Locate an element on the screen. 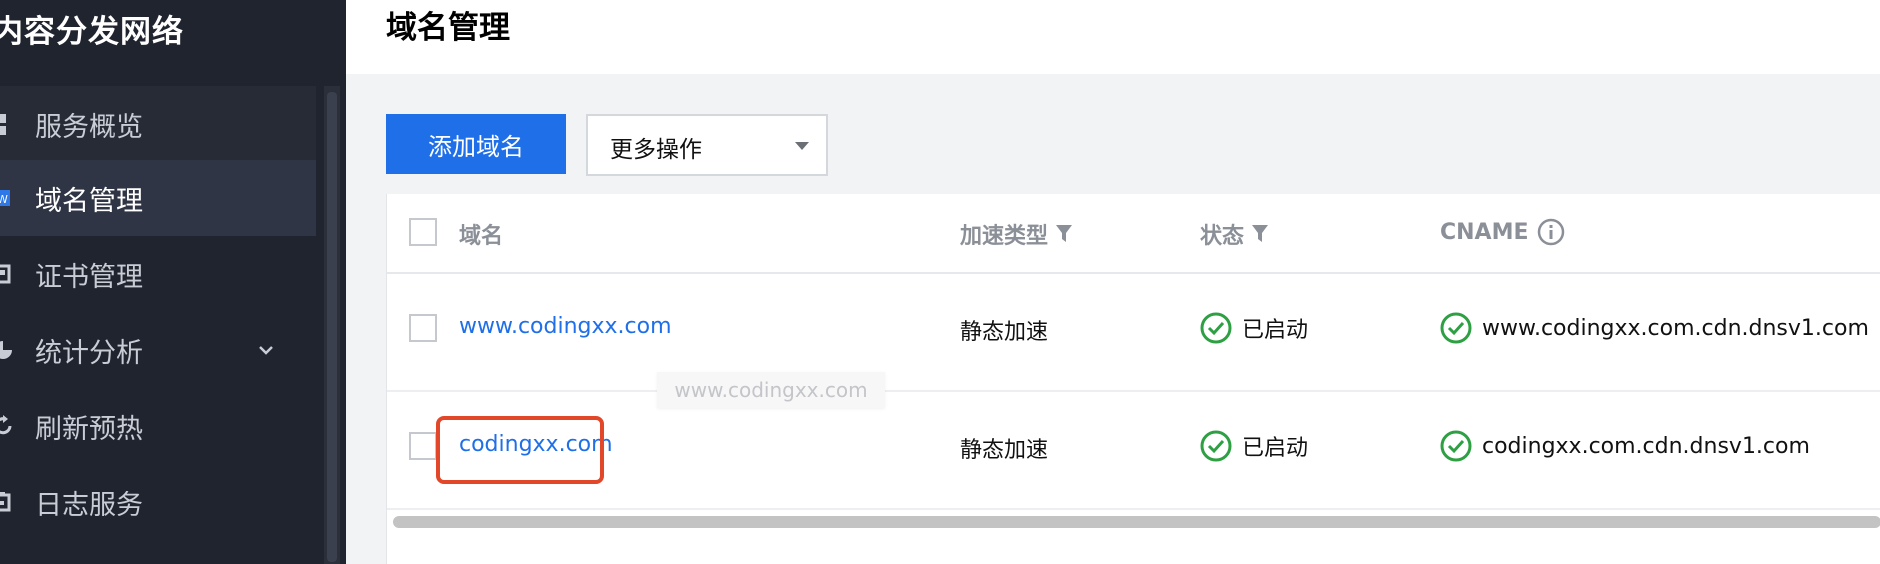 This screenshot has height=564, width=1880. sidebar-item-statistics: 统计分析 is located at coordinates (158, 350).